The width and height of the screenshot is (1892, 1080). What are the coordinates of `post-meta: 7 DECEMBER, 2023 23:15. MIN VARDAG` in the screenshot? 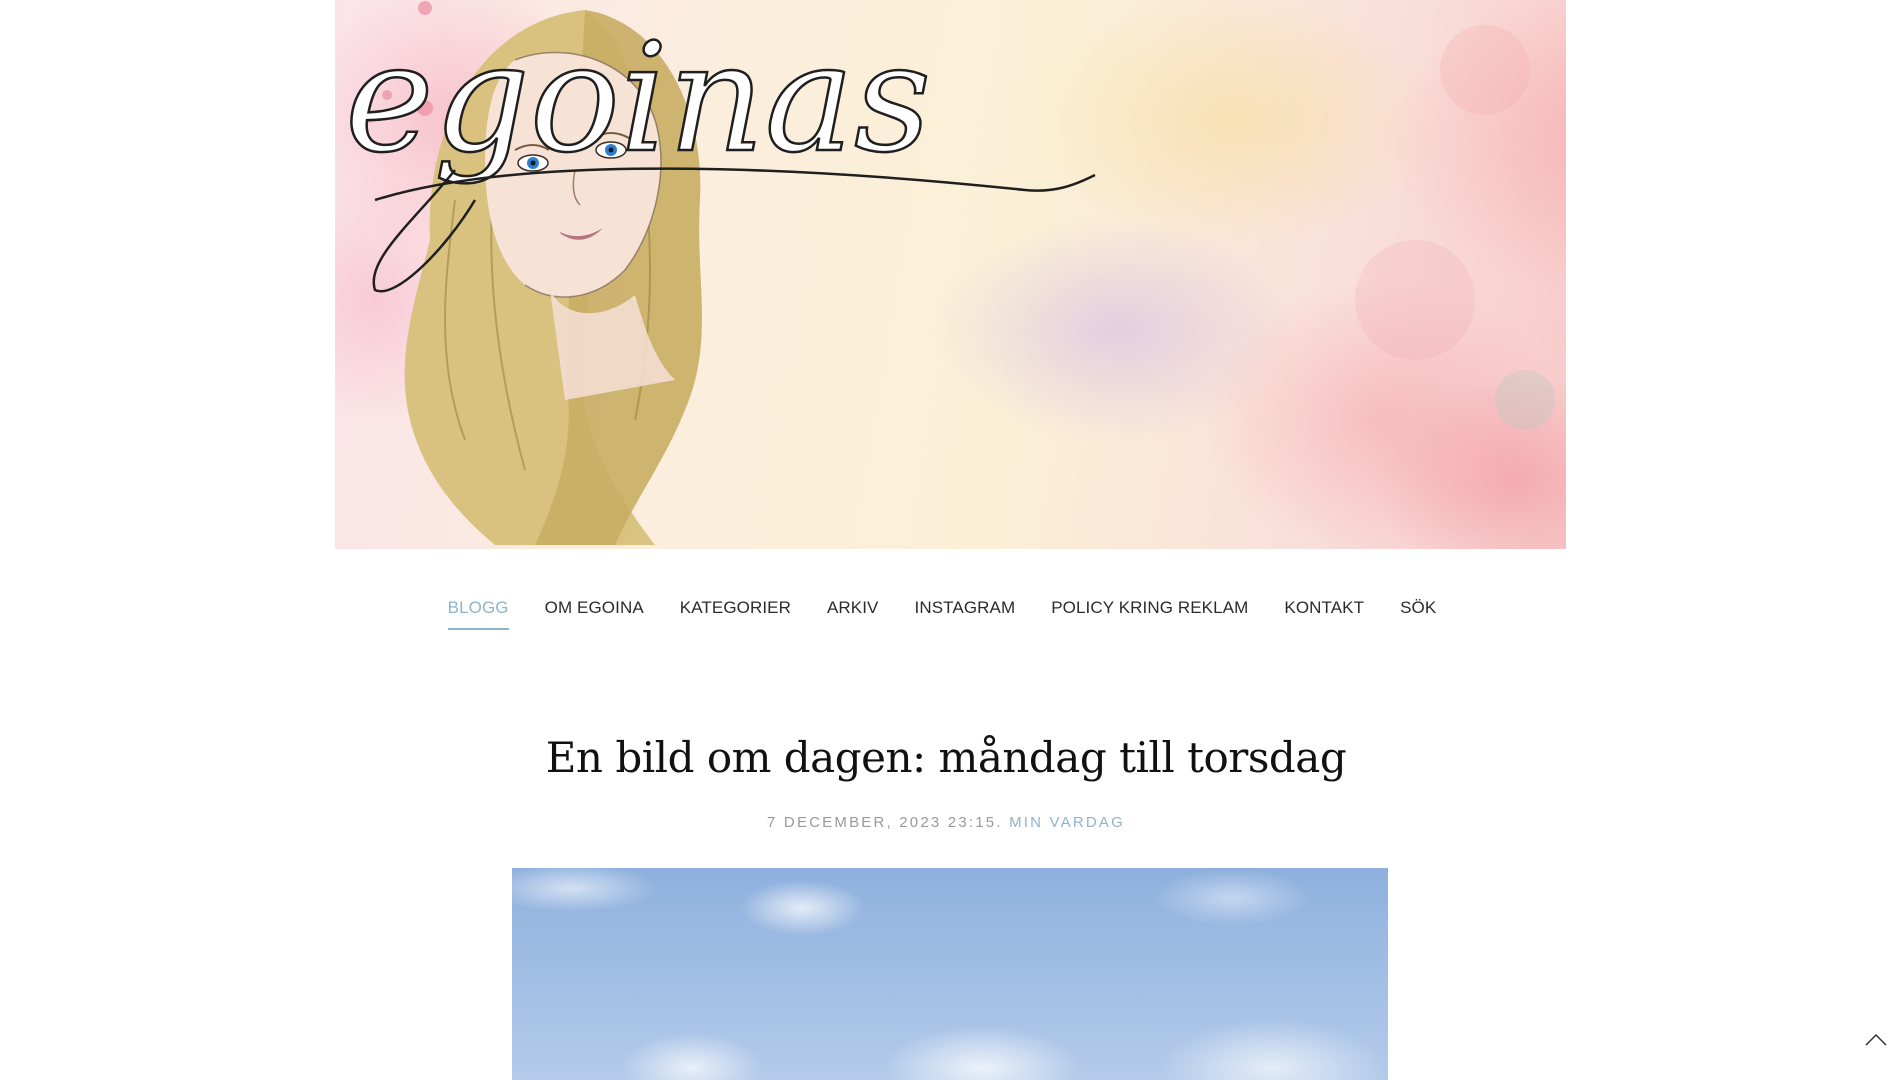 It's located at (946, 822).